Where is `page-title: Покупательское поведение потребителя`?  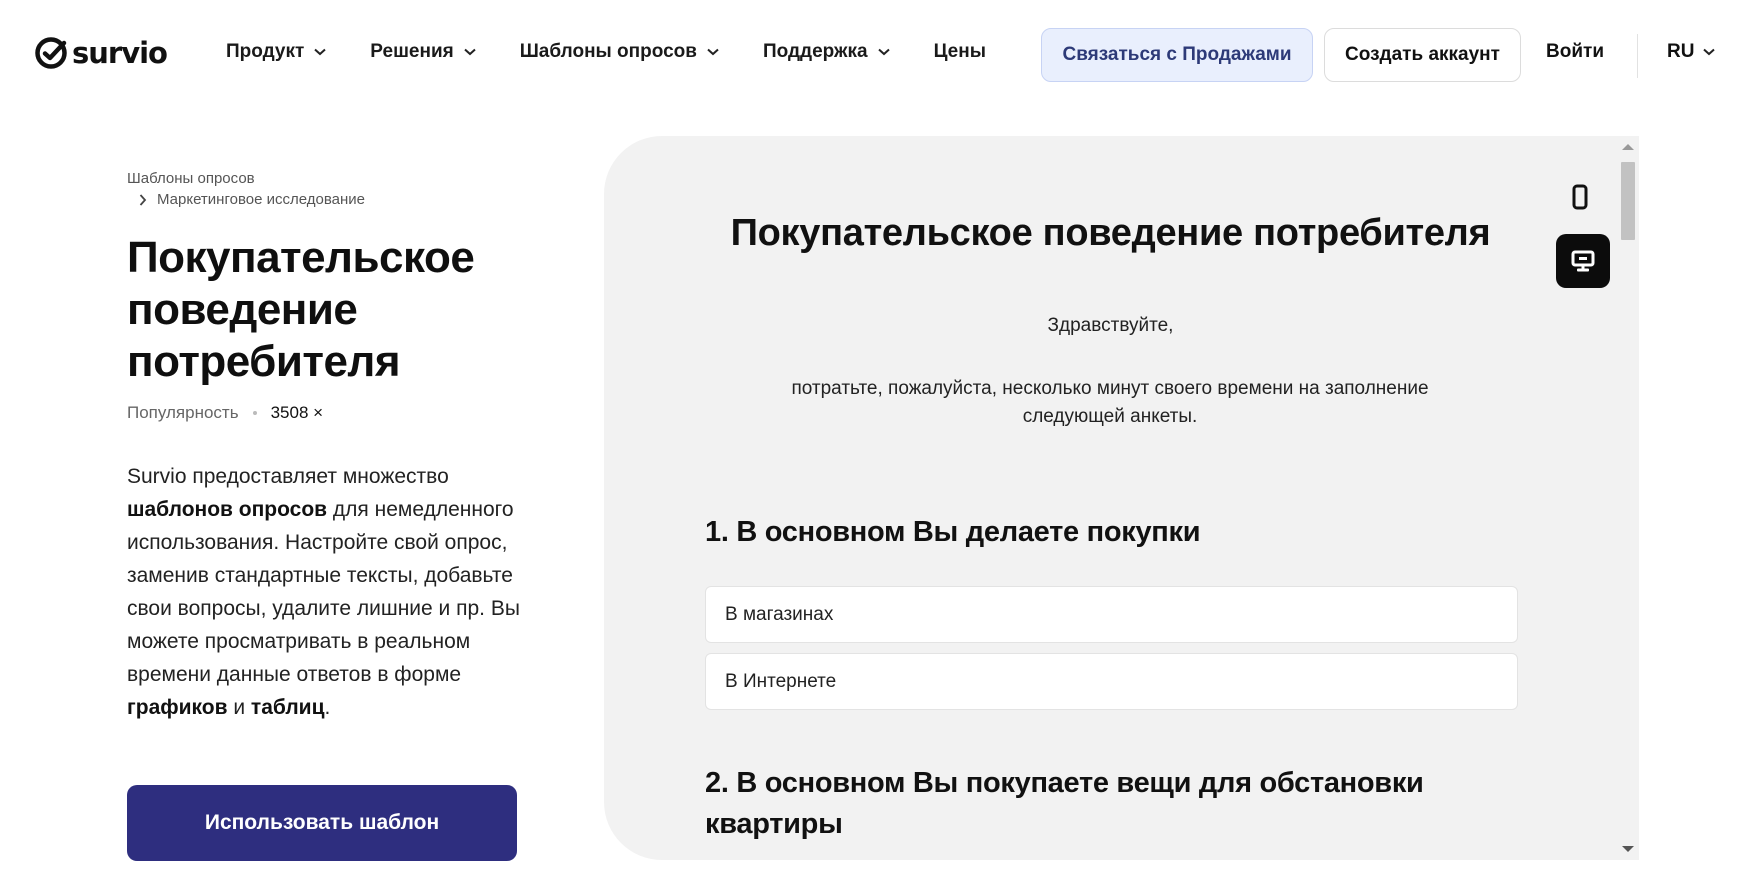 page-title: Покупательское поведение потребителя is located at coordinates (301, 309).